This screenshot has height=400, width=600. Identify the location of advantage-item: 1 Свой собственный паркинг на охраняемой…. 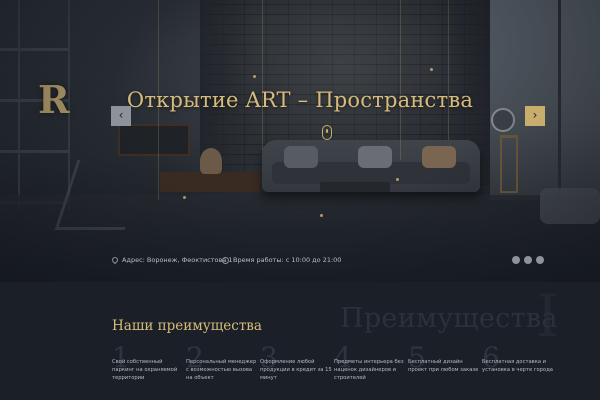
(147, 369).